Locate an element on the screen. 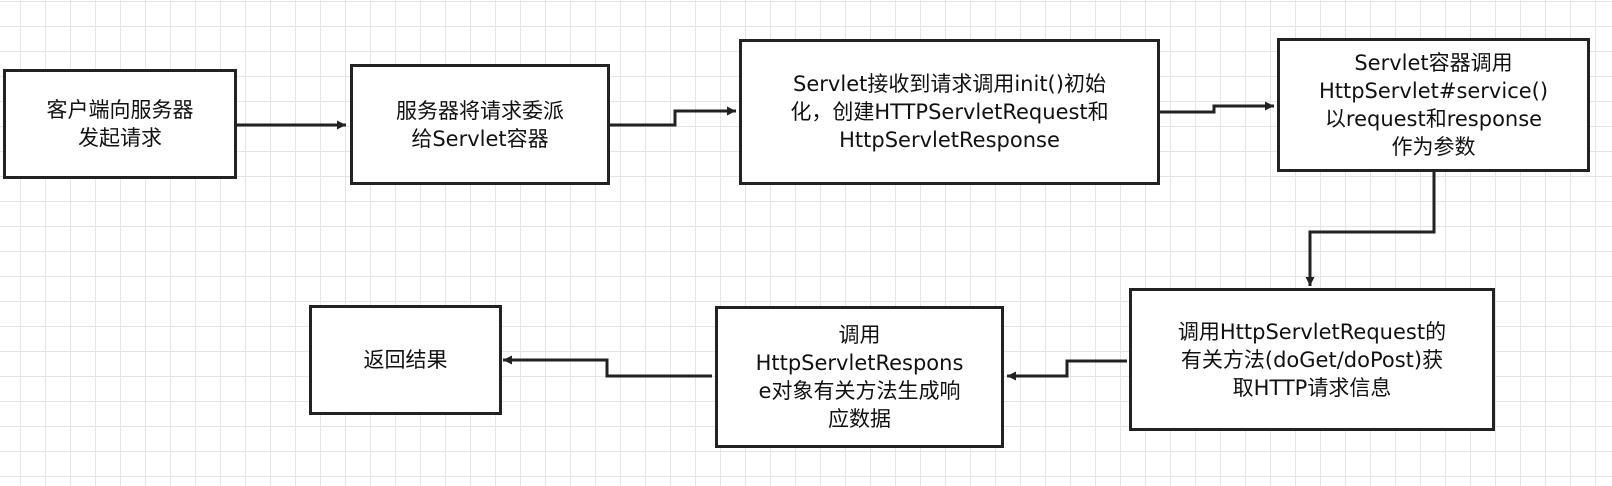 This screenshot has height=486, width=1612. node-response-generate-label: 调用 HttpServletRespons e对象有关方法生成响 应数据 is located at coordinates (859, 377).